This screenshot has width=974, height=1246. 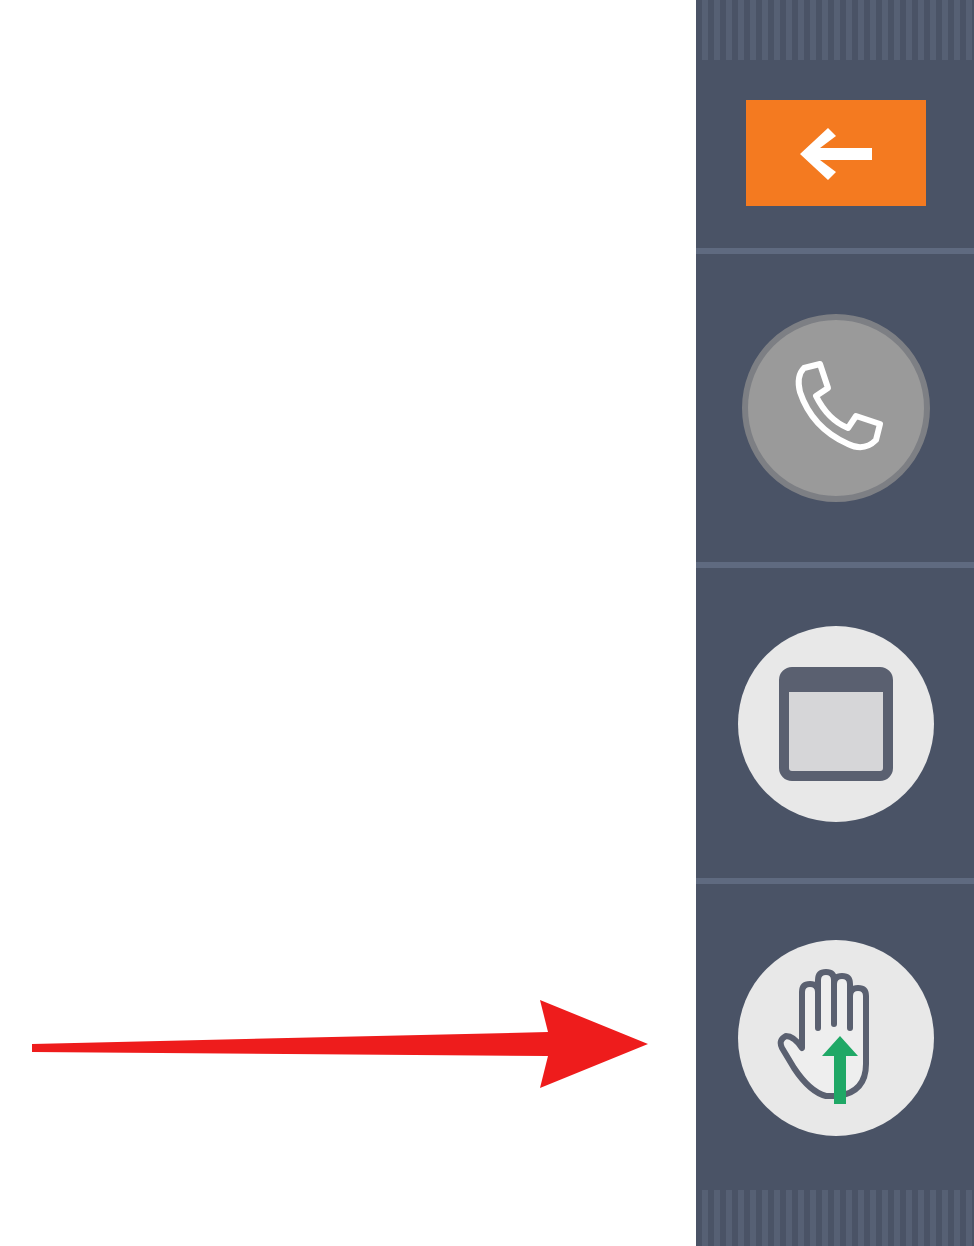 I want to click on back-button, so click(x=835, y=153).